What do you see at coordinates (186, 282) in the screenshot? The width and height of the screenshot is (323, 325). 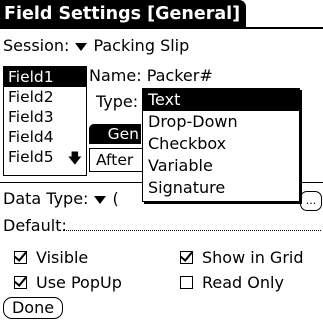 I see `read-only-checkbox` at bounding box center [186, 282].